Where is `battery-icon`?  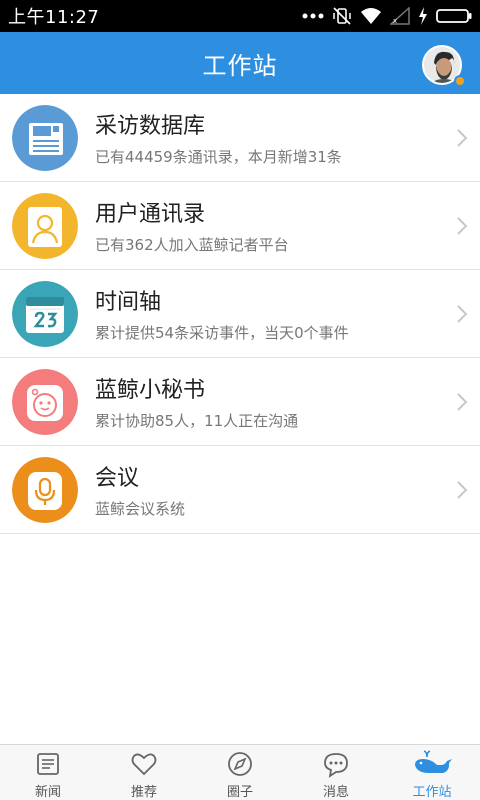
battery-icon is located at coordinates (454, 16).